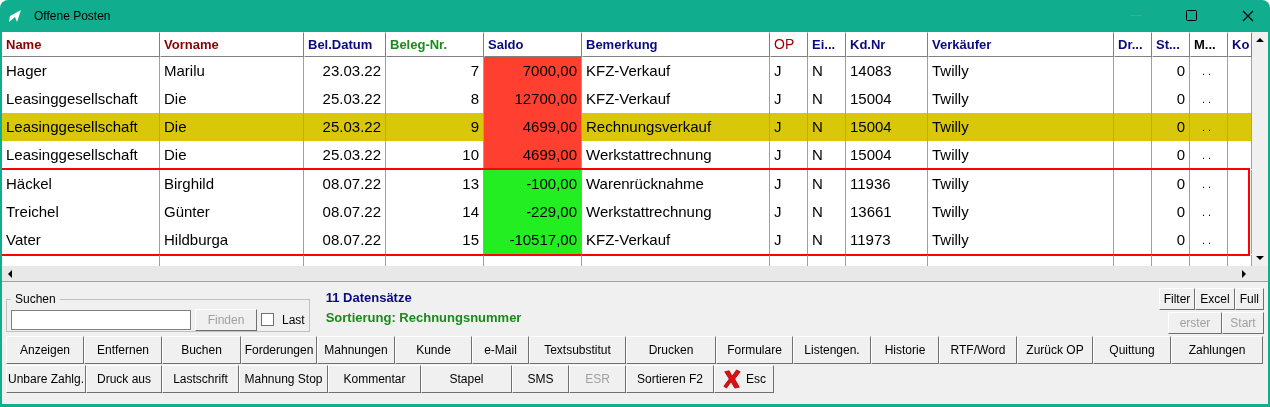 This screenshot has height=407, width=1270. What do you see at coordinates (870, 183) in the screenshot?
I see `table-cell-text: 11936` at bounding box center [870, 183].